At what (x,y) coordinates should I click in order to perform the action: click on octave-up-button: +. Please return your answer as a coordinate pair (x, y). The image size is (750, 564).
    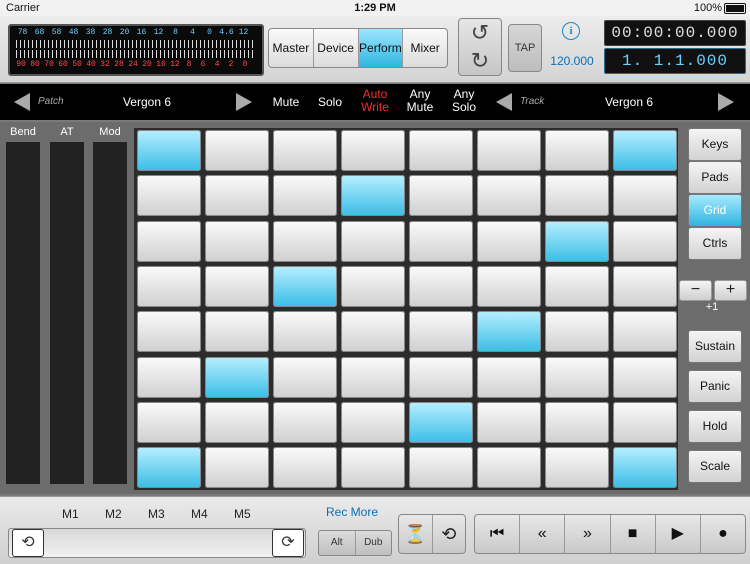
    Looking at the image, I should click on (730, 290).